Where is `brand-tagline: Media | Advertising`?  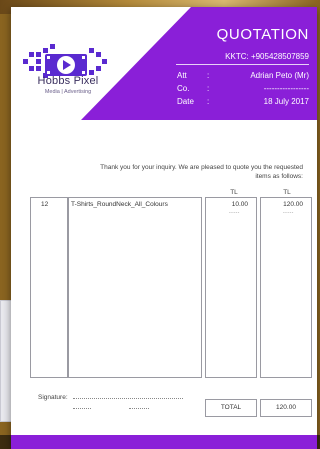
brand-tagline: Media | Advertising is located at coordinates (68, 92).